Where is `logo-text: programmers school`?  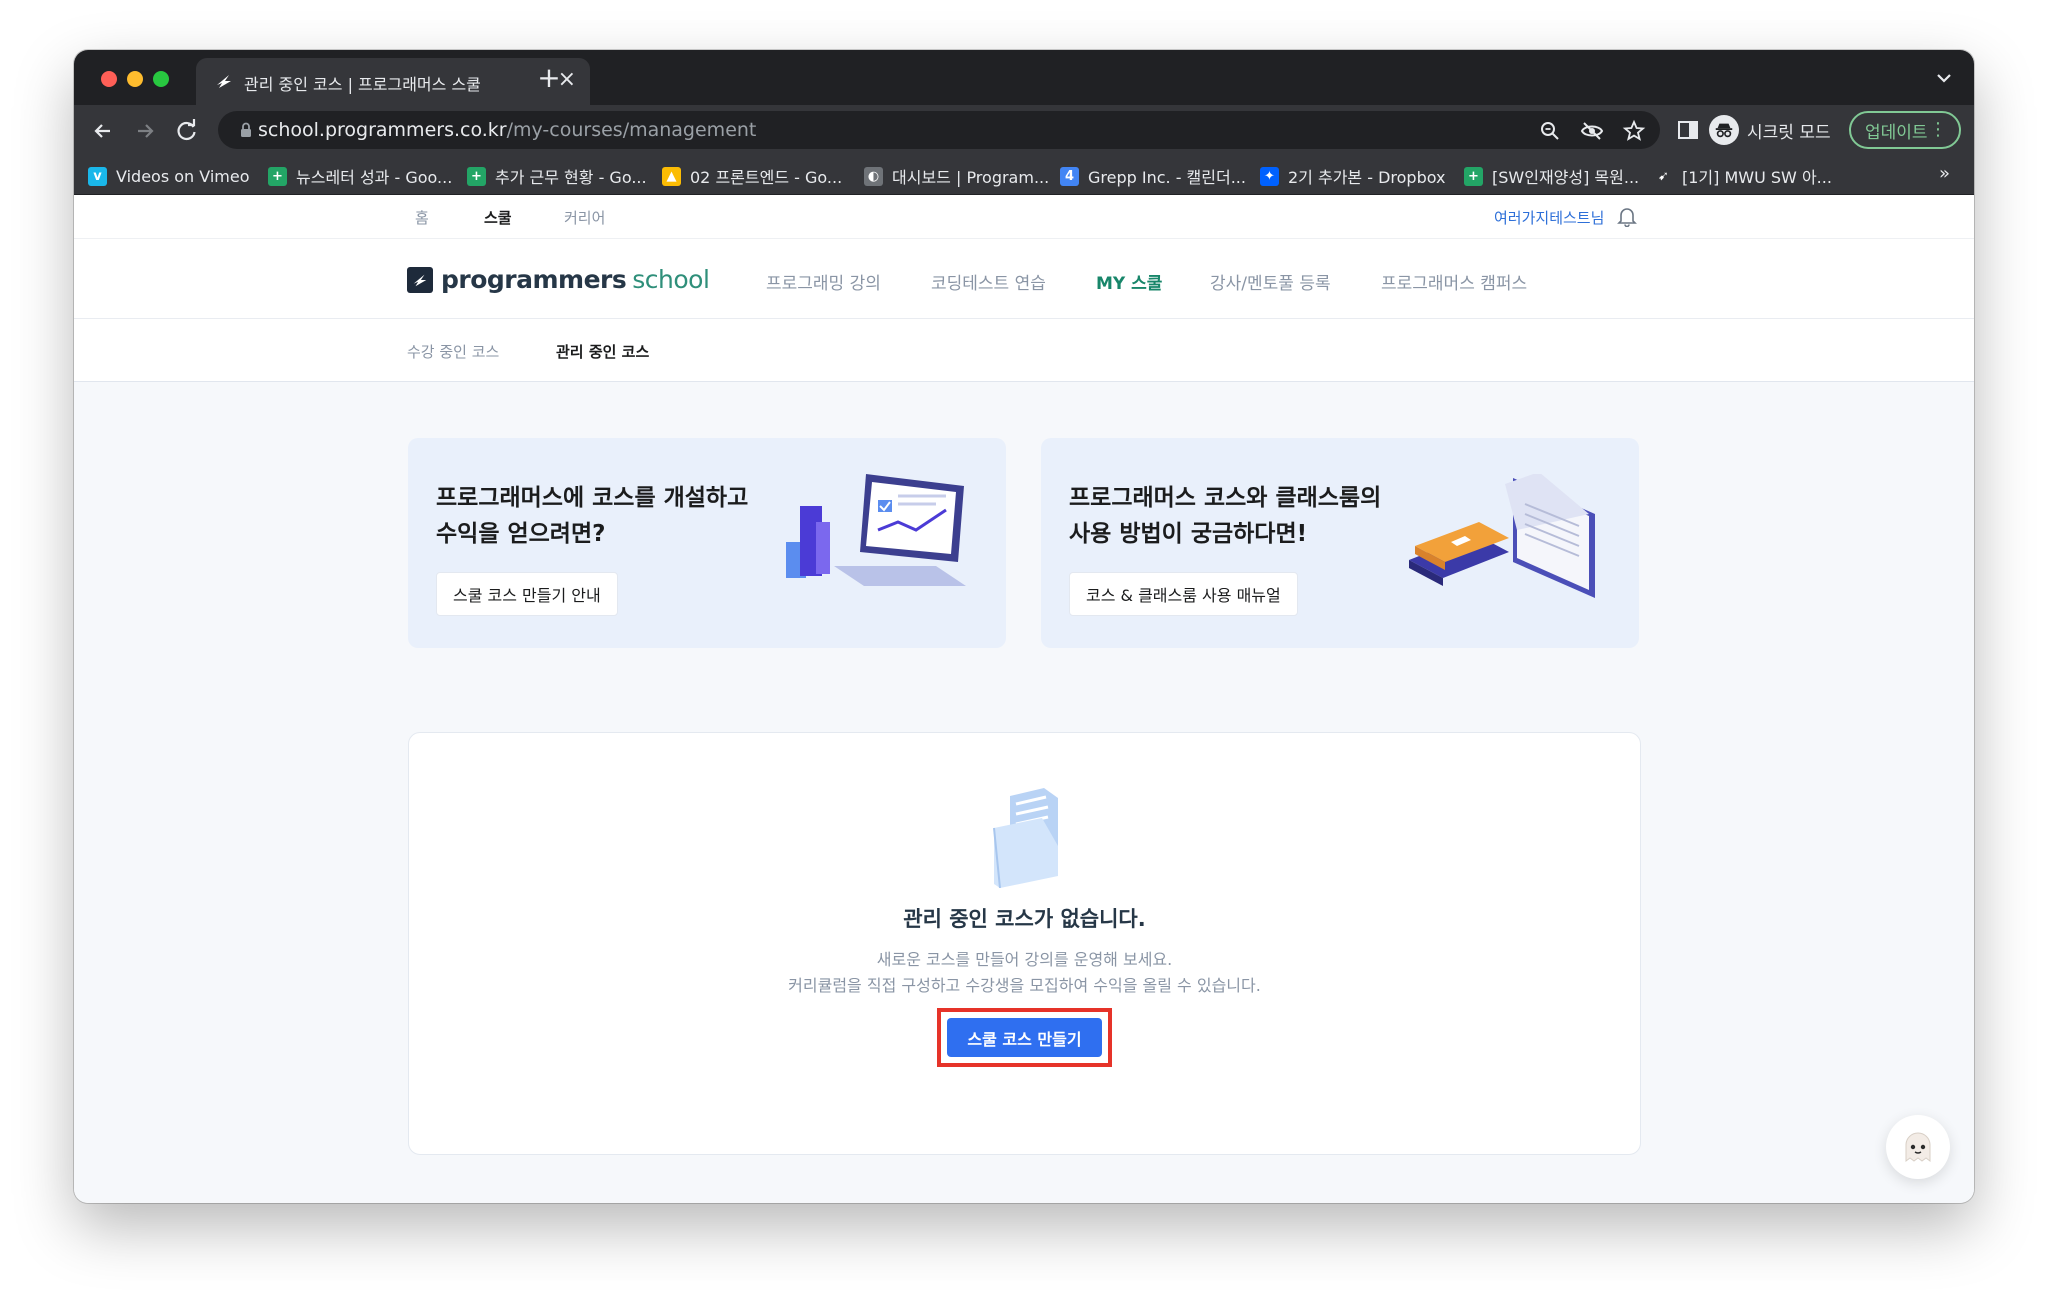
logo-text: programmers school is located at coordinates (575, 279).